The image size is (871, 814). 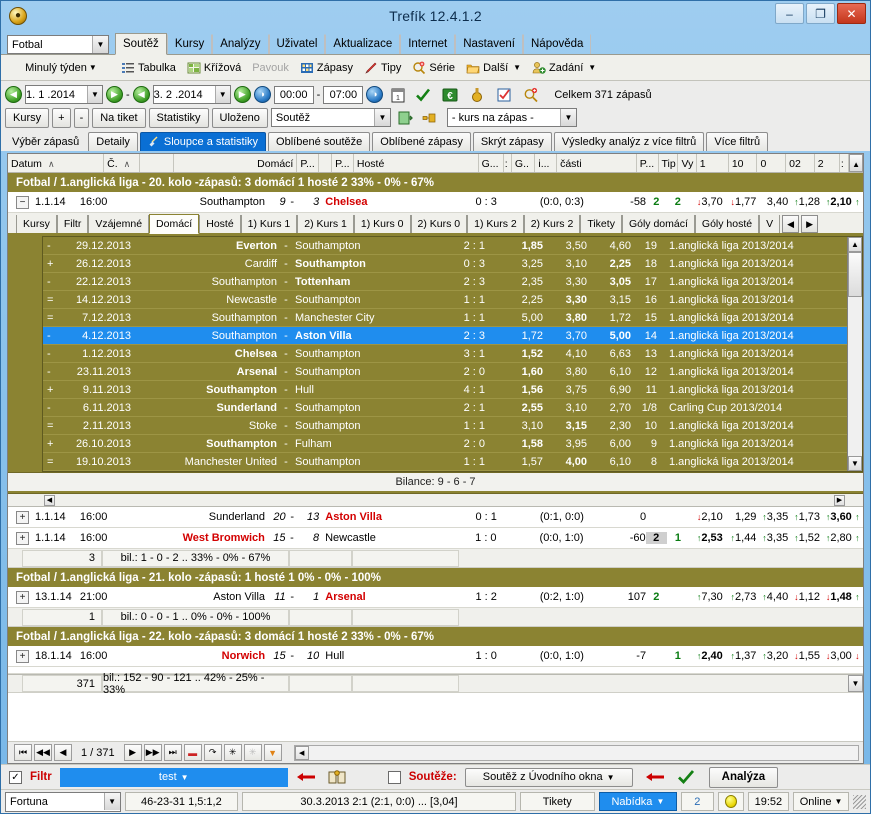 I want to click on detail-tabs-next-button: ▶, so click(x=810, y=224).